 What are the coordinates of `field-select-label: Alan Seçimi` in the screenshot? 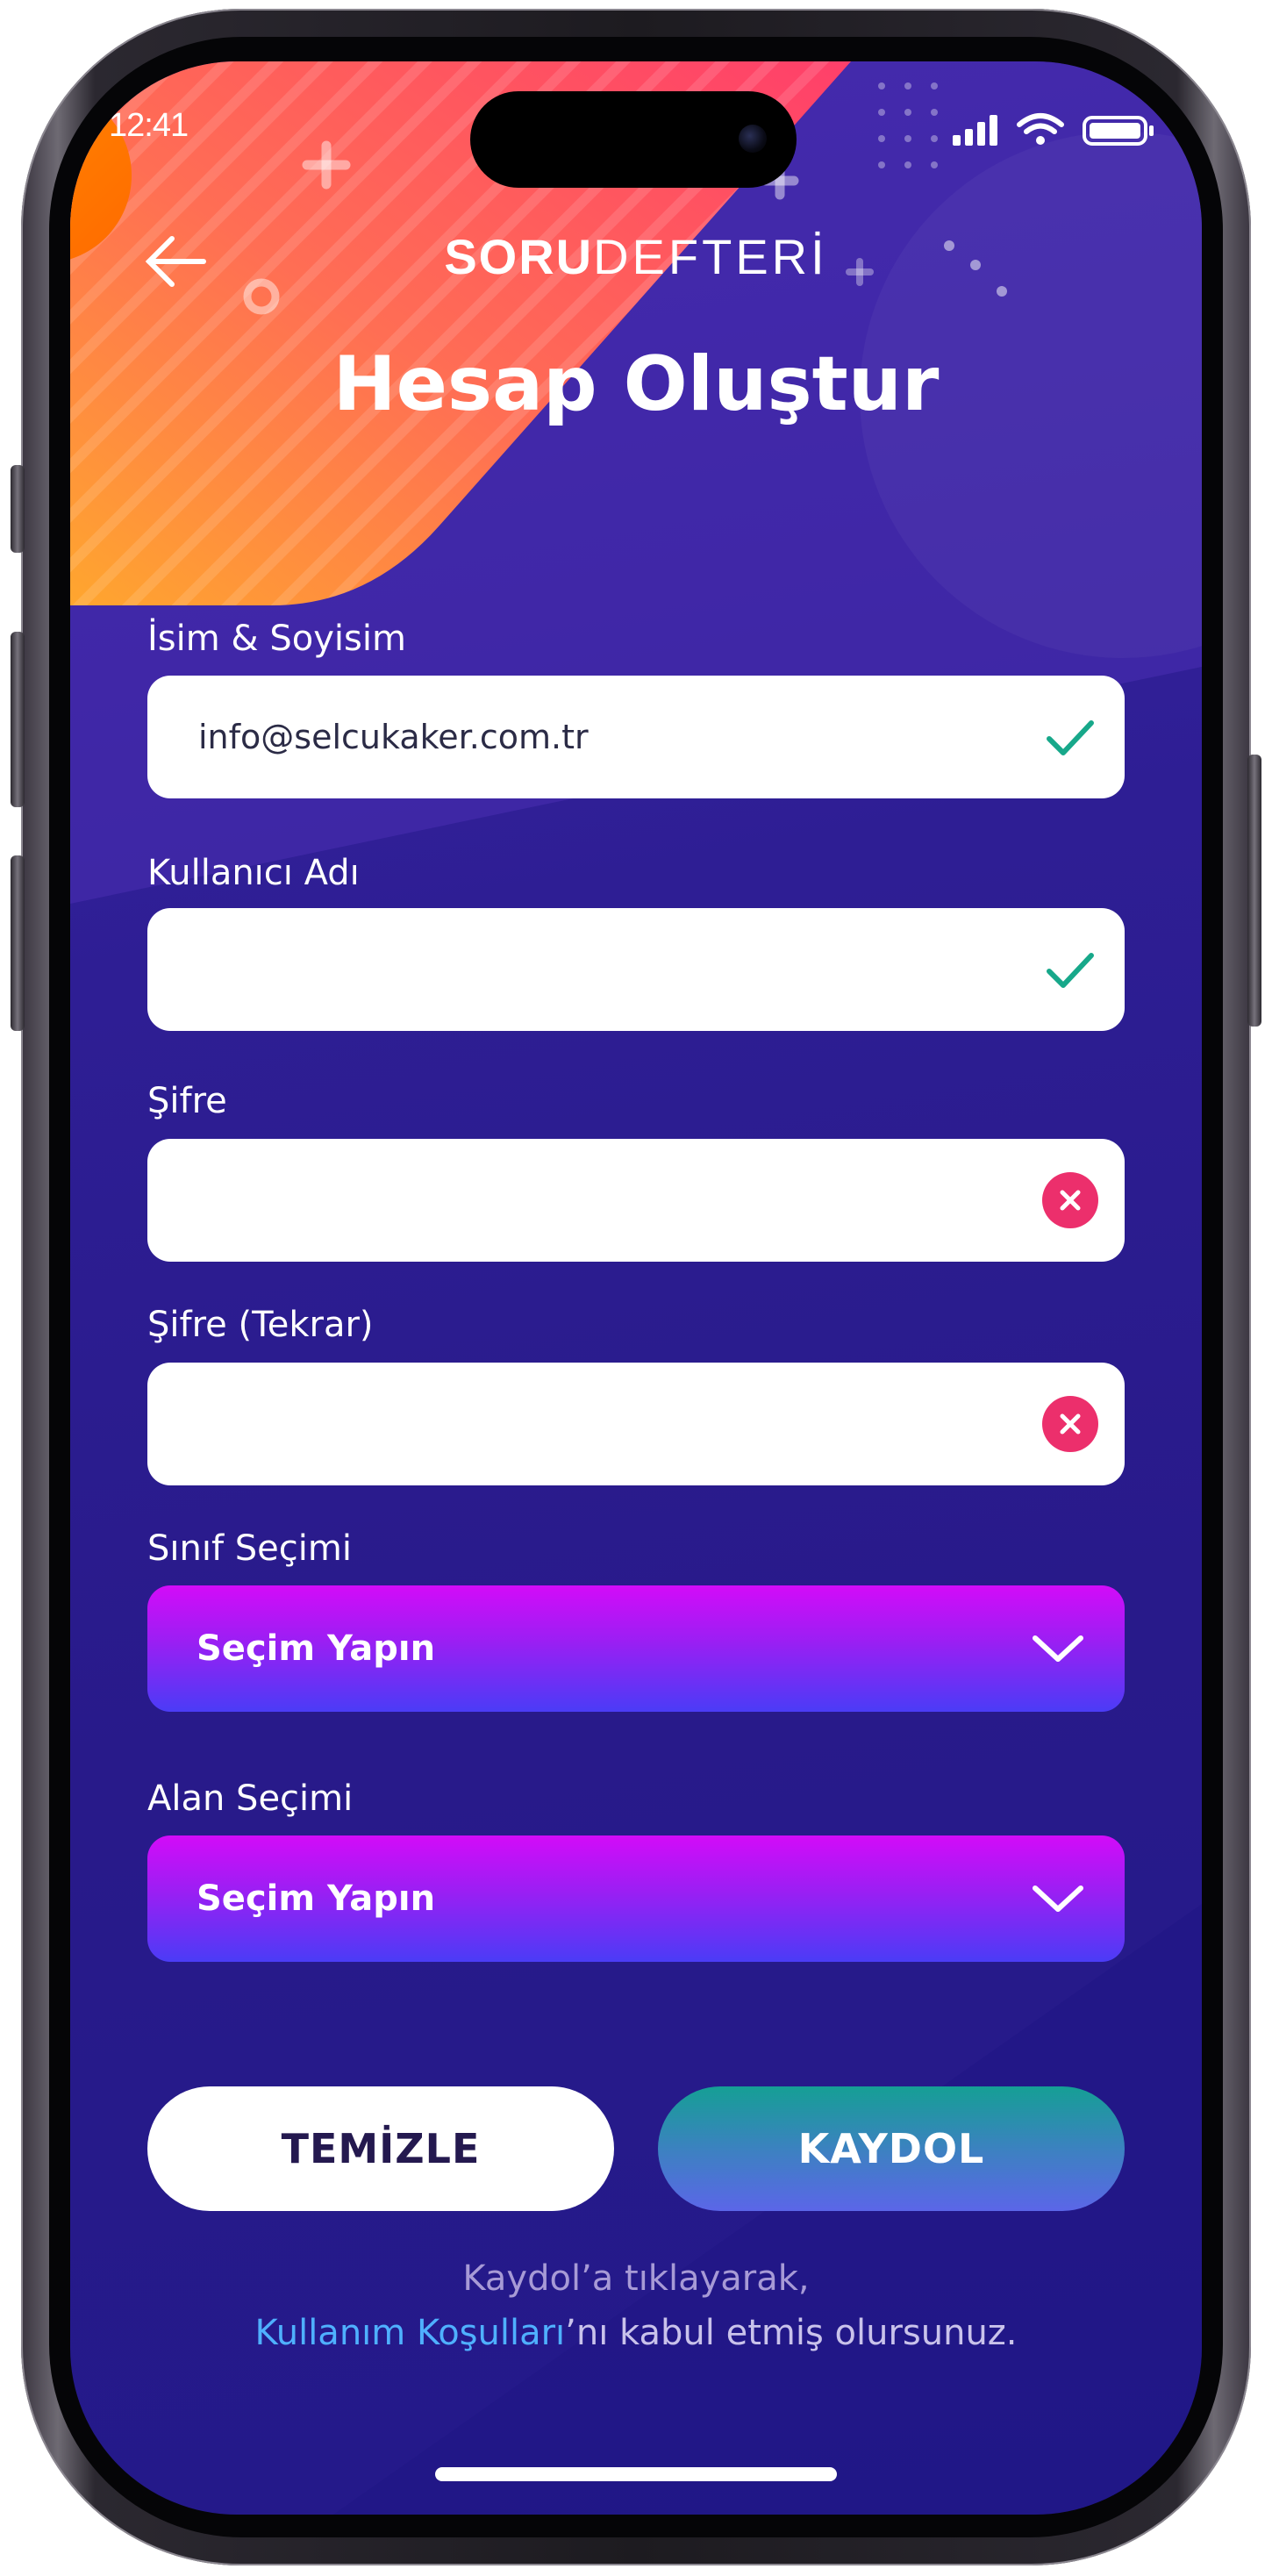 It's located at (250, 1798).